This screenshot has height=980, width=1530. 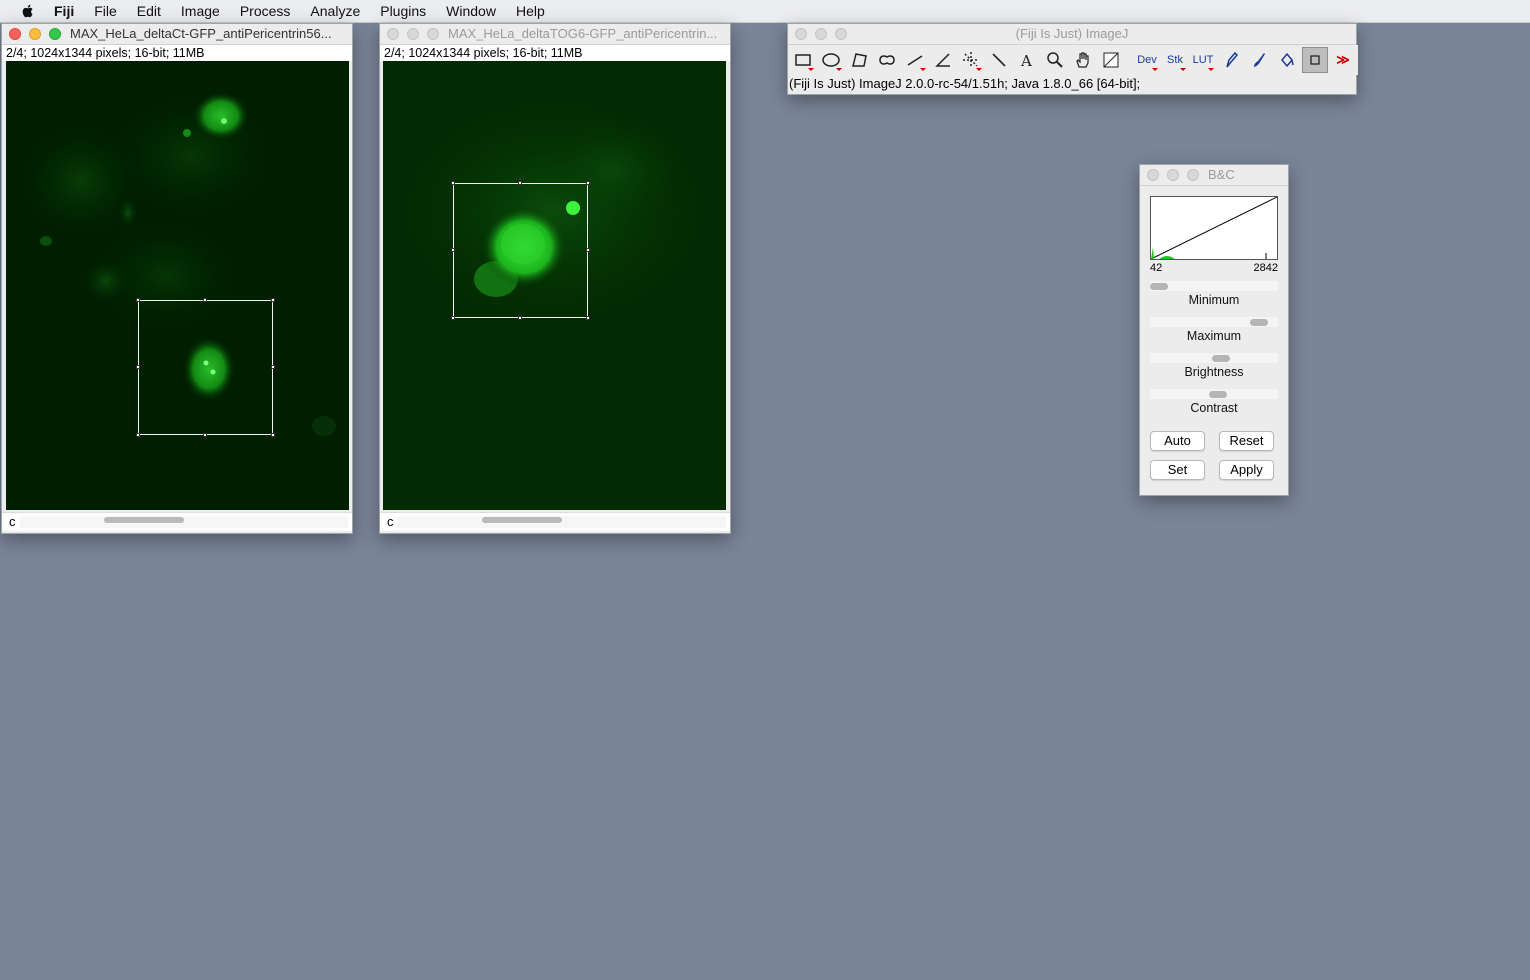 I want to click on lut-label: LUT, so click(x=1203, y=60).